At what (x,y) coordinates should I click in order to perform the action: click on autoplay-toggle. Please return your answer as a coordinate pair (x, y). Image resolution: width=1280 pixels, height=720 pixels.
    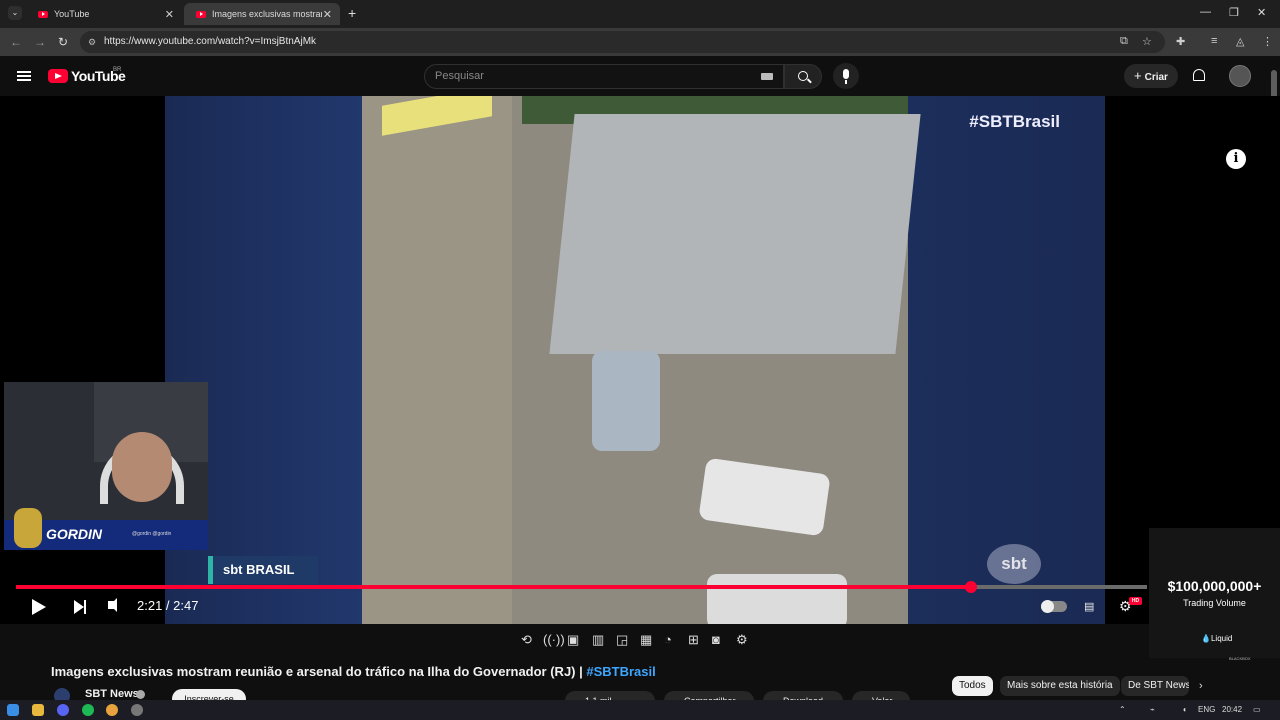
    Looking at the image, I should click on (1054, 606).